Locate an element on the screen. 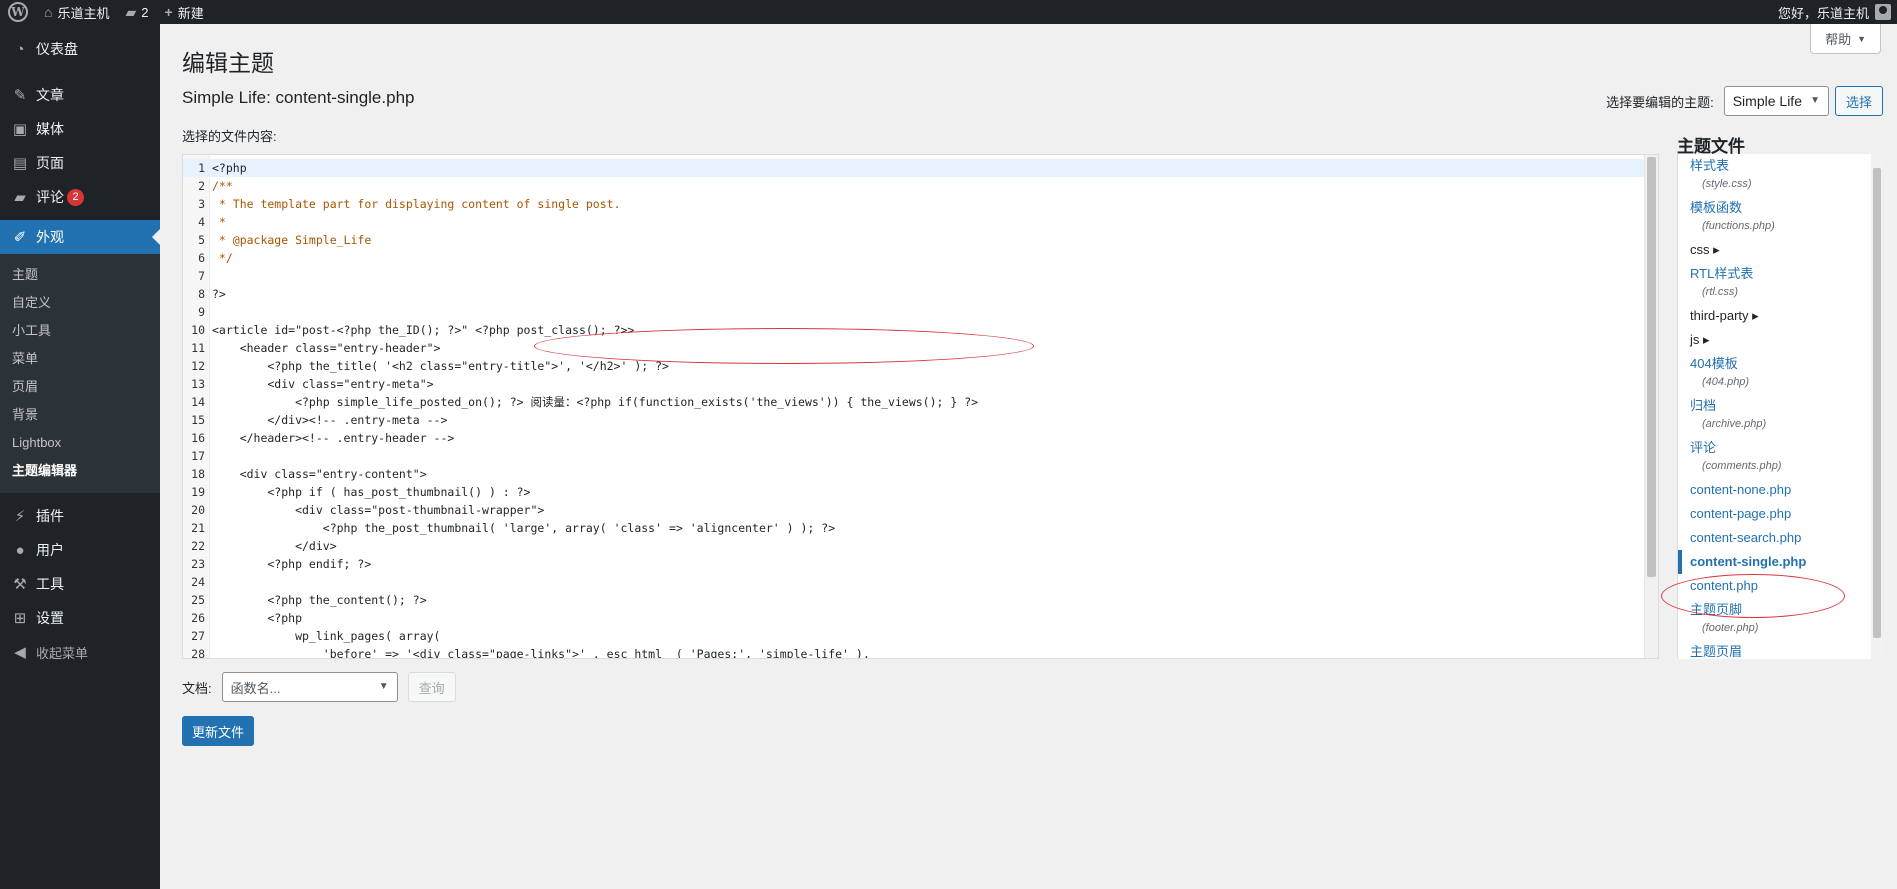  code-line: 6 */ is located at coordinates (920, 258).